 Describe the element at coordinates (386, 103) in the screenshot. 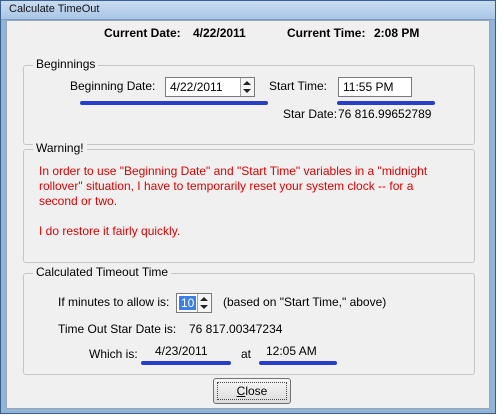

I see `annotation-underline-time` at that location.